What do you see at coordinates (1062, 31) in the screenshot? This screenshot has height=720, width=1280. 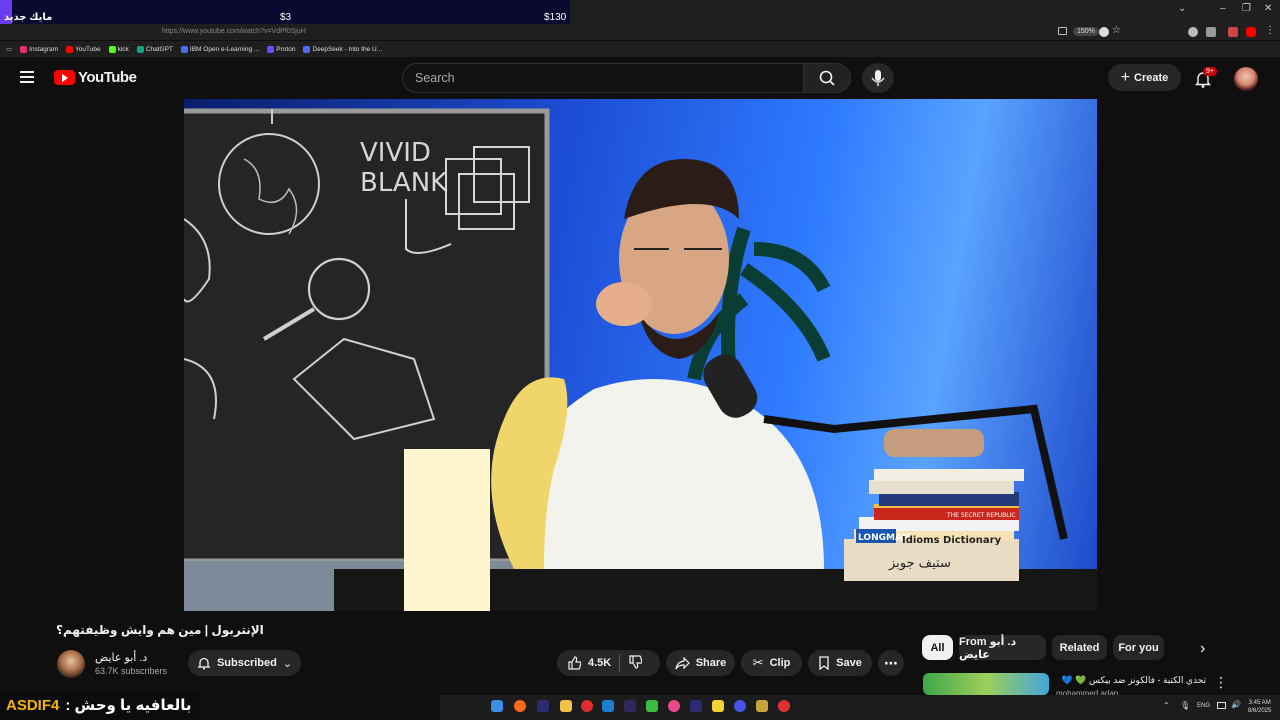 I see `screen-cast-icon` at bounding box center [1062, 31].